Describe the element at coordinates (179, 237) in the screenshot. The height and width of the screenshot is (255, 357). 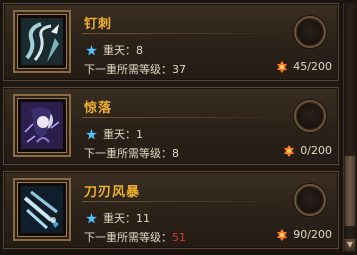
I see `requirement-level: 51` at that location.